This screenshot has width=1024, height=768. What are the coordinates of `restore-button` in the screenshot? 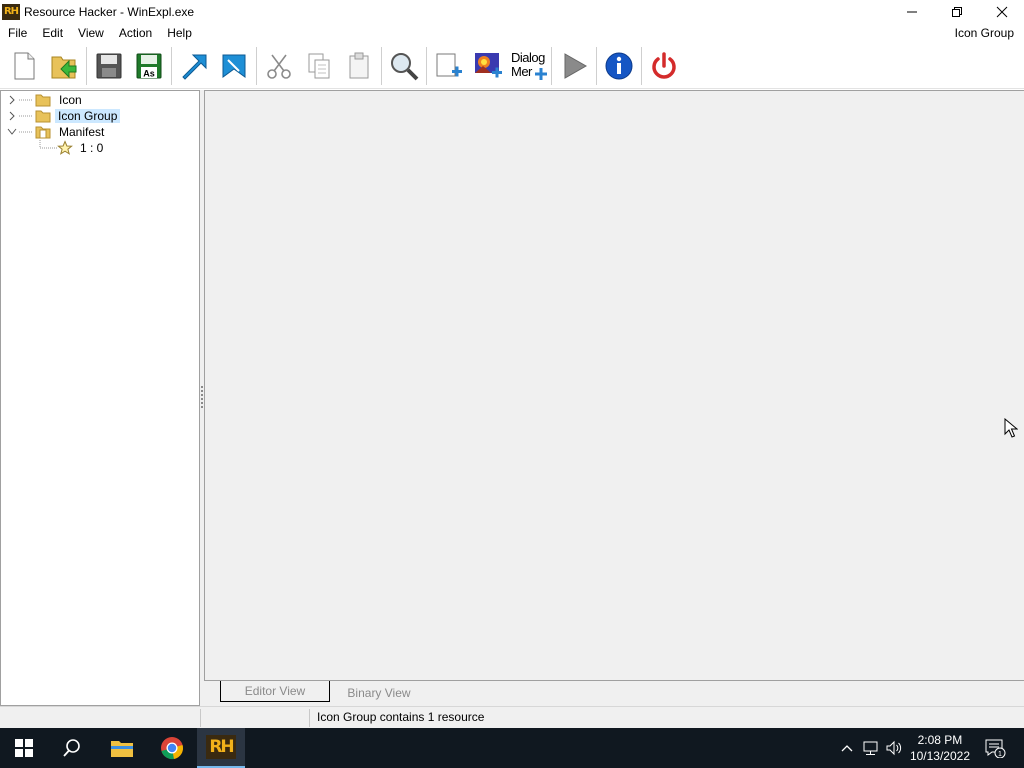 It's located at (956, 11).